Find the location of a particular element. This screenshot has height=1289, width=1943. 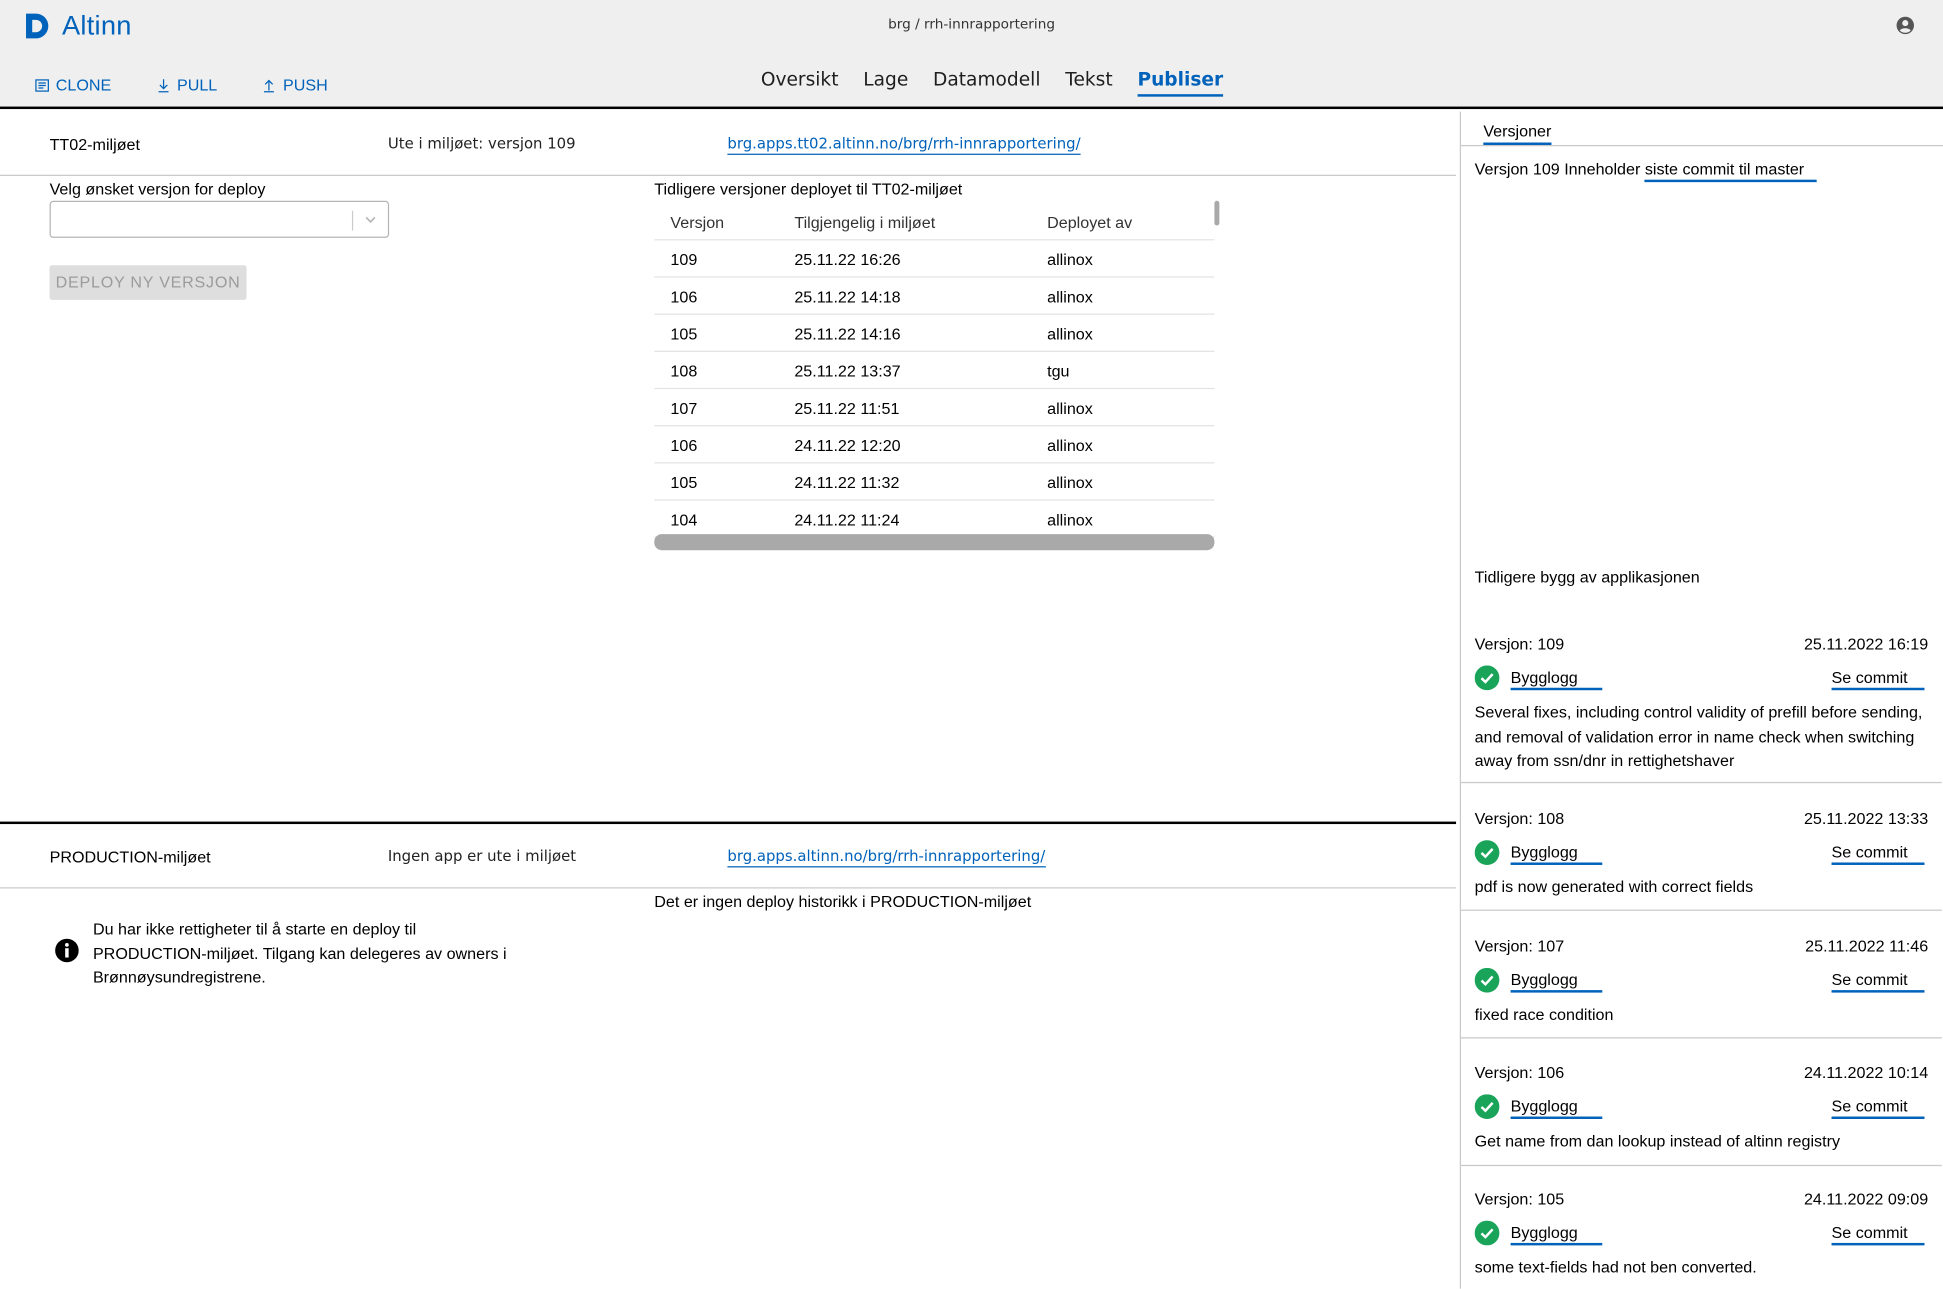

cell-date: 25.11.22 14:16 is located at coordinates (847, 334).